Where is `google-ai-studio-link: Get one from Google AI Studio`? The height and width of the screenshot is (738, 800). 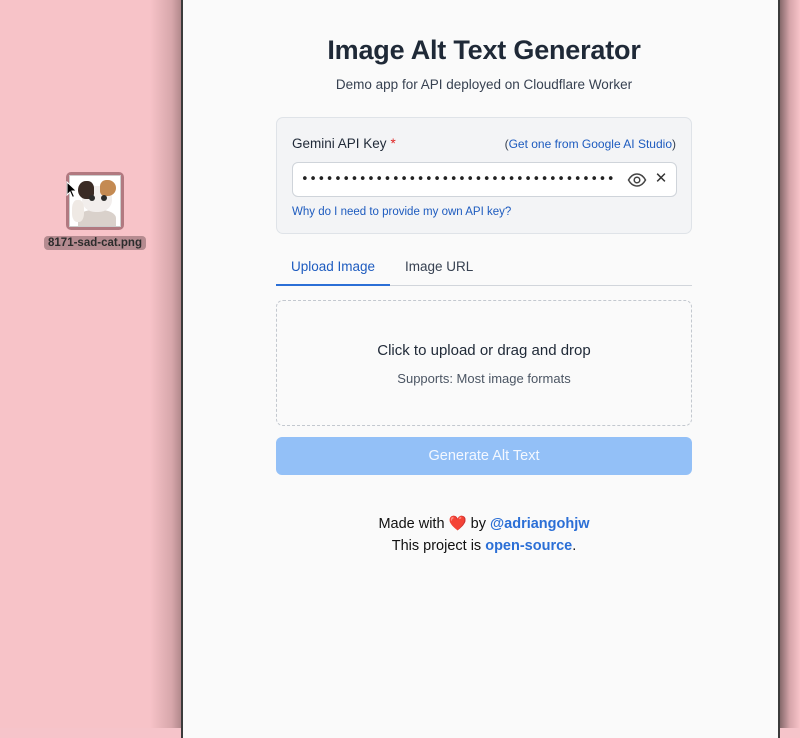
google-ai-studio-link: Get one from Google AI Studio is located at coordinates (590, 144).